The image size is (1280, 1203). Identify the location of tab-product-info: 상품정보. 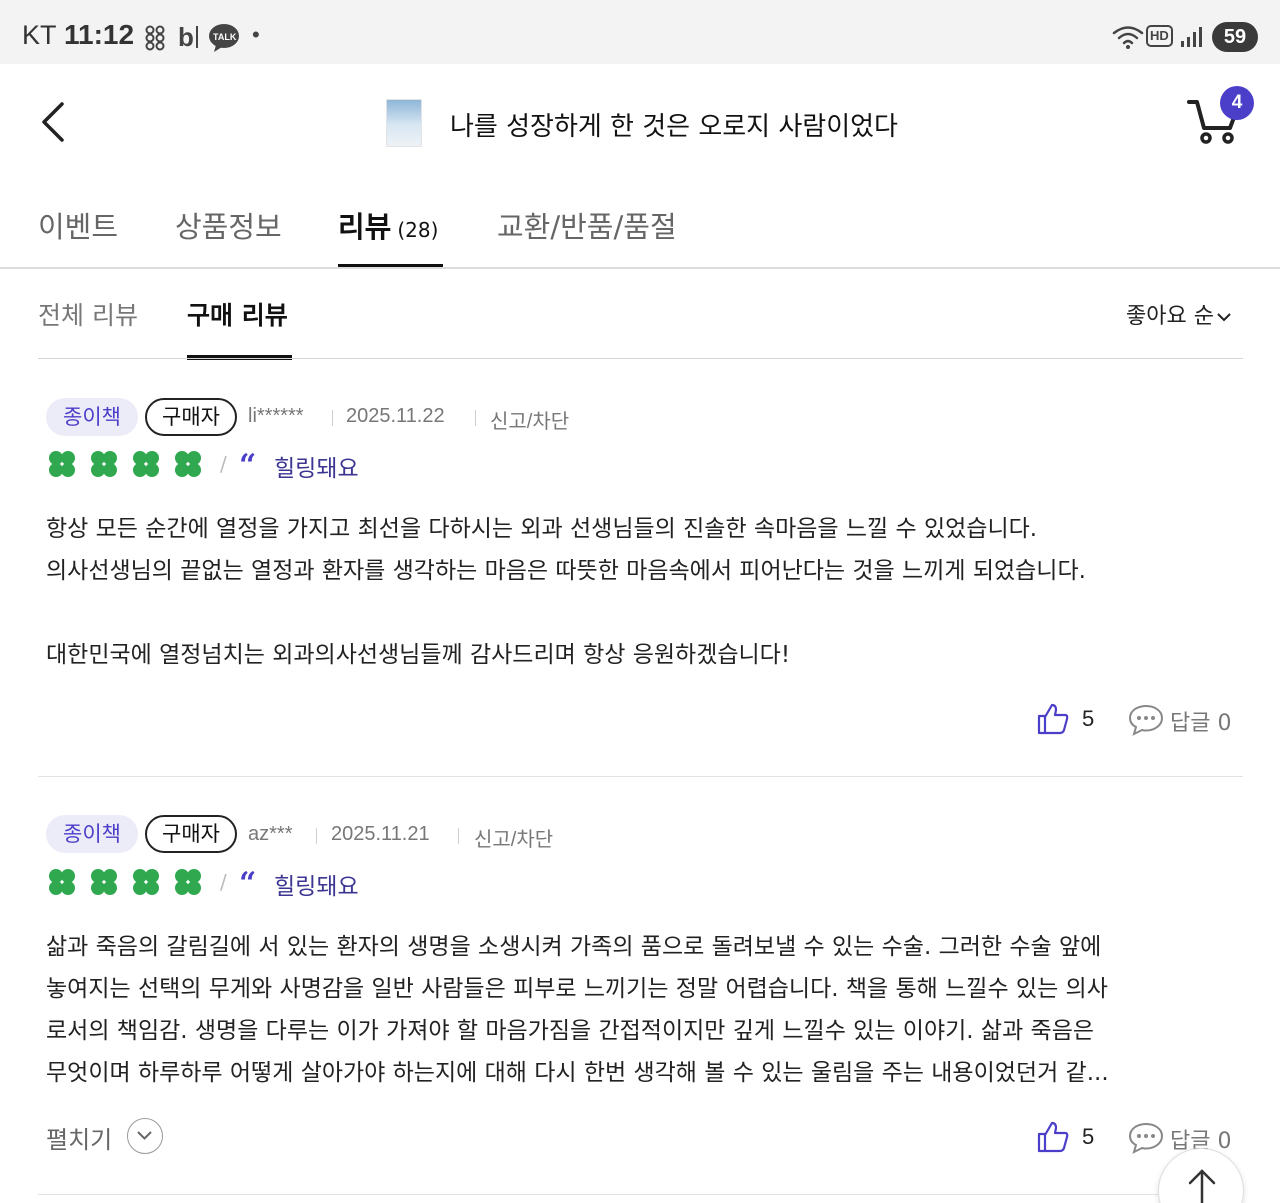
(228, 225).